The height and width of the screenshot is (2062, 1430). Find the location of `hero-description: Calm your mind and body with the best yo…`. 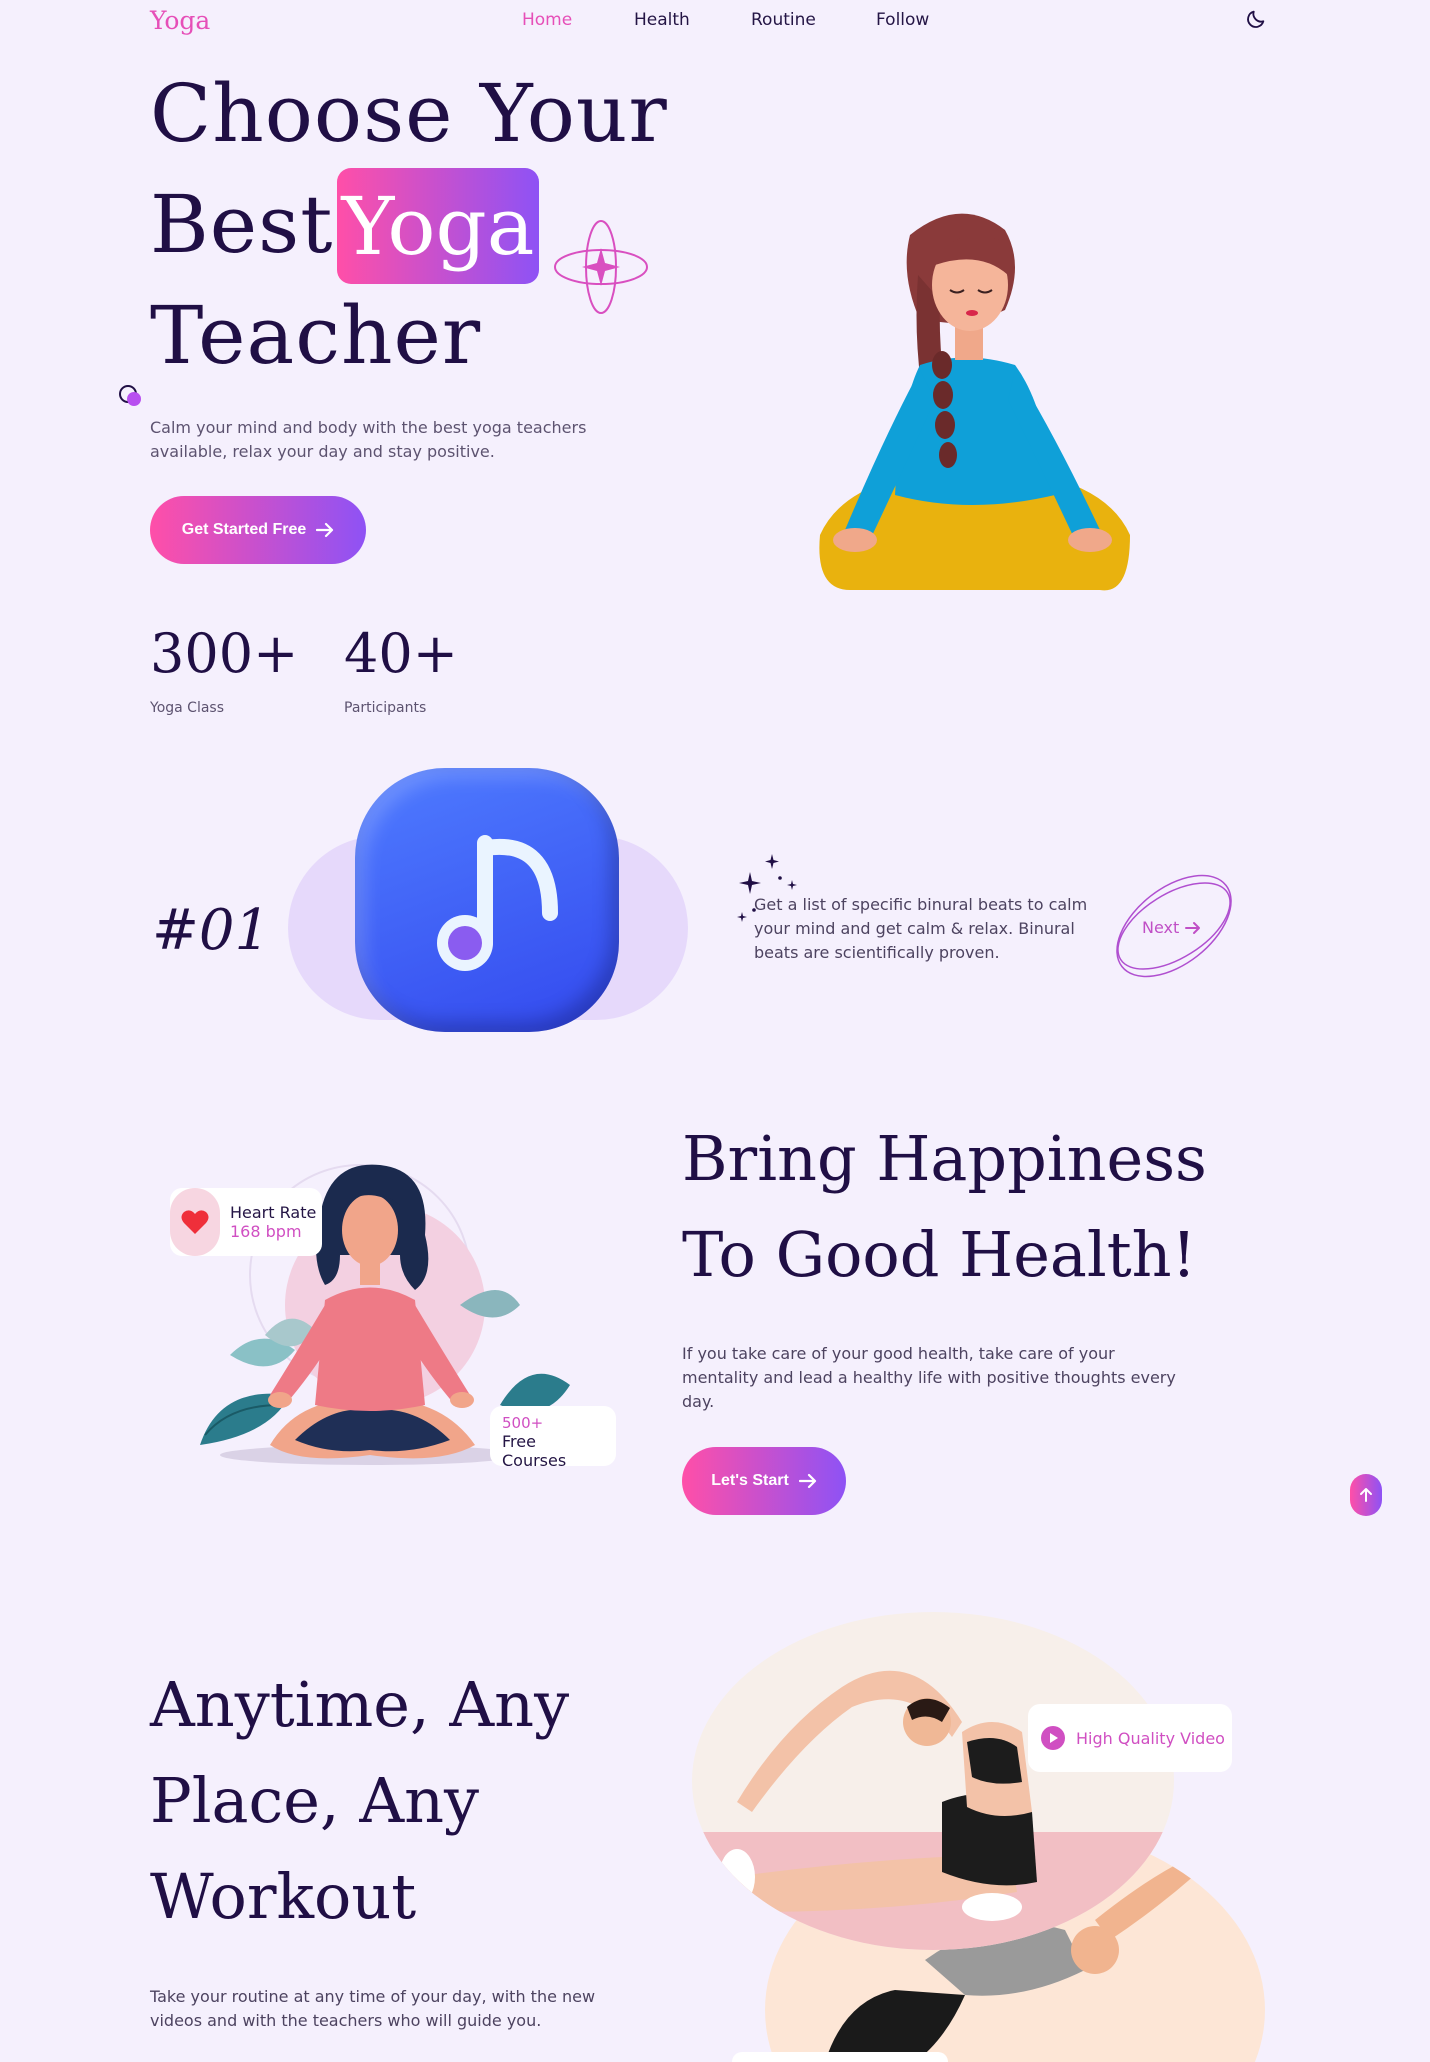

hero-description: Calm your mind and body with the best yo… is located at coordinates (368, 439).